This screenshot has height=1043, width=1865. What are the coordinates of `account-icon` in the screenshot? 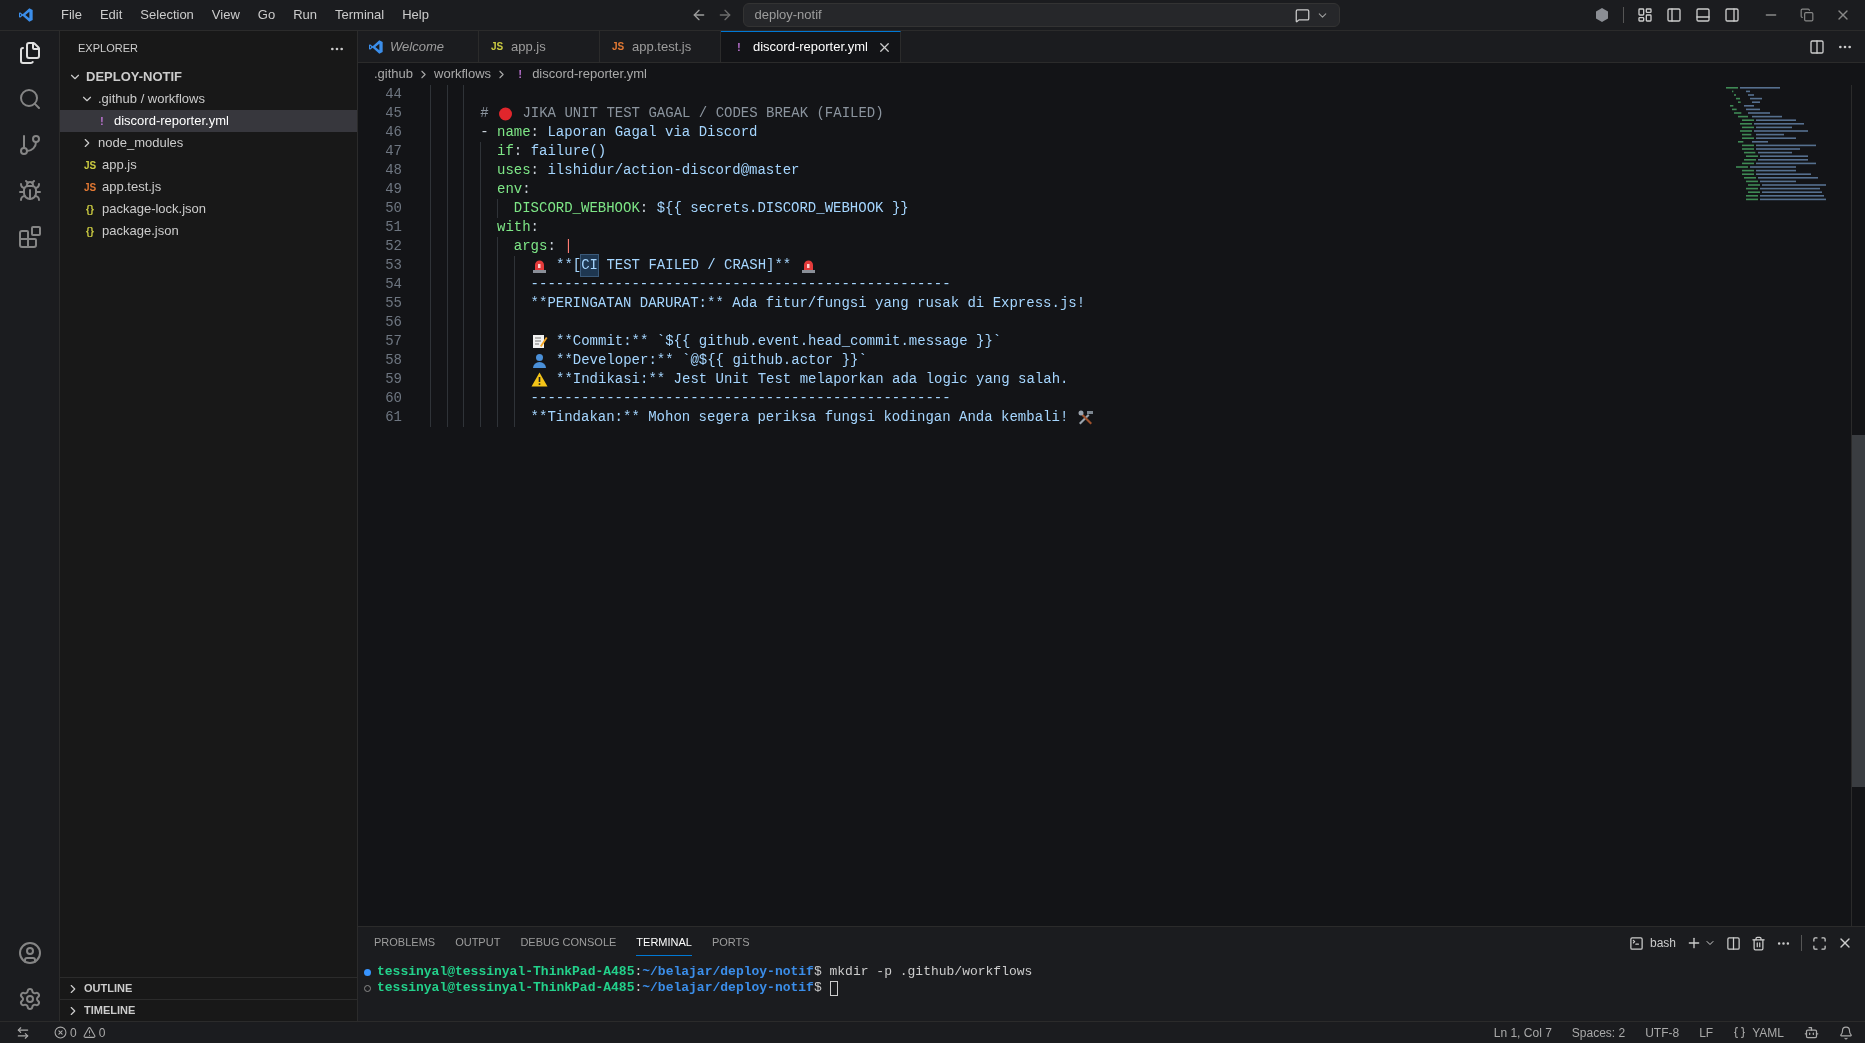 It's located at (29, 953).